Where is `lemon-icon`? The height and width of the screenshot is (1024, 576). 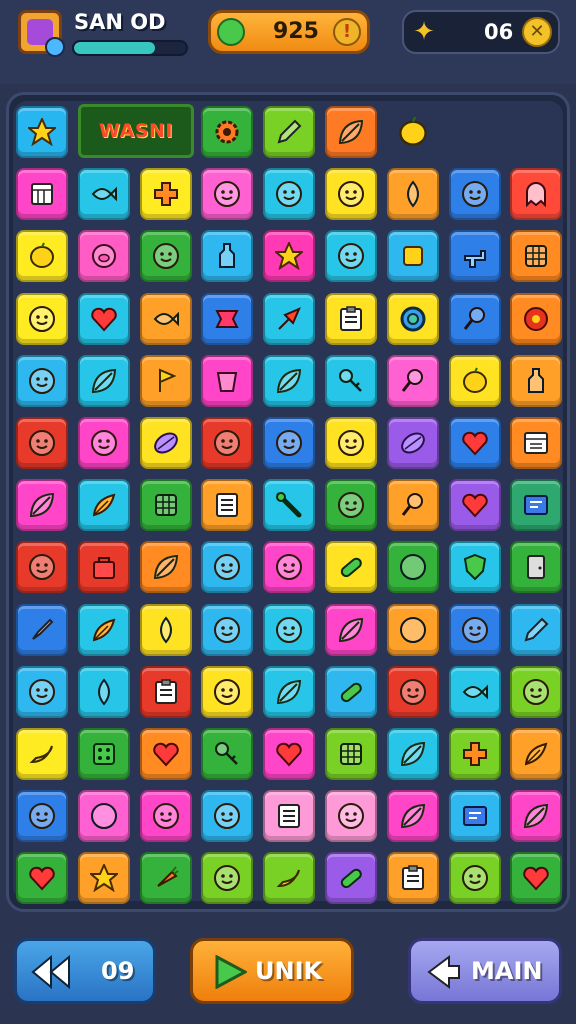 lemon-icon is located at coordinates (413, 132).